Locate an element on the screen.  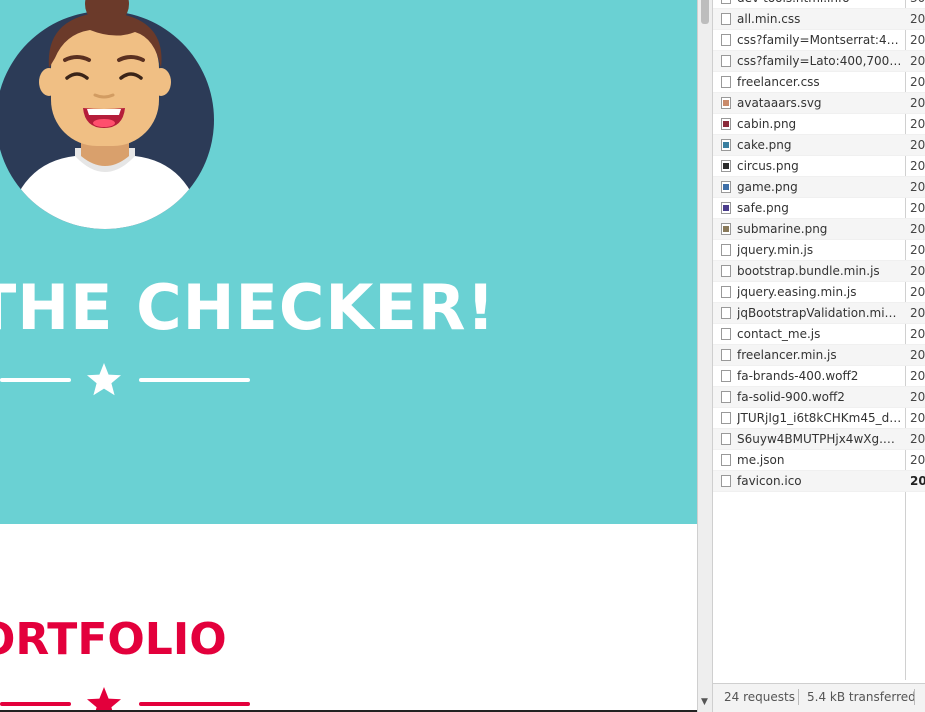
request-row: bootstrap.bundle.min.js 20 is located at coordinates (819, 271).